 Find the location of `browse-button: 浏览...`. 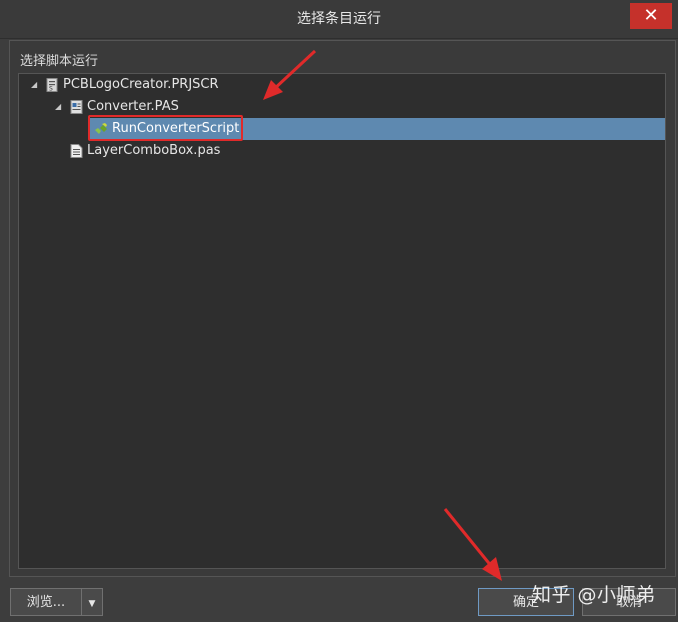

browse-button: 浏览... is located at coordinates (46, 602).